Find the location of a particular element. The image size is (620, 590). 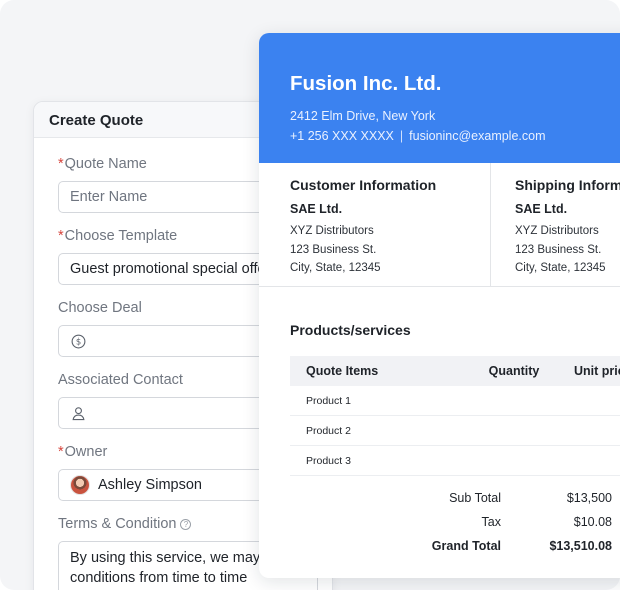

shipping-name: SAE Ltd. is located at coordinates (541, 209).